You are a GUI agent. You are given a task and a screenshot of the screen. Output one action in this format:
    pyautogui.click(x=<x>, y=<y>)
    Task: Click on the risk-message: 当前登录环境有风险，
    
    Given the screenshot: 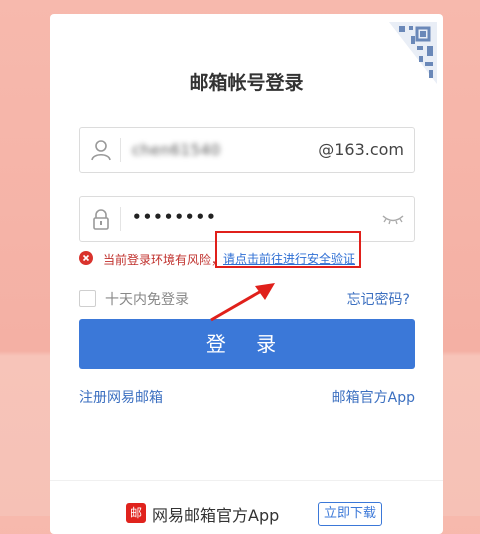 What is the action you would take?
    pyautogui.click(x=163, y=260)
    